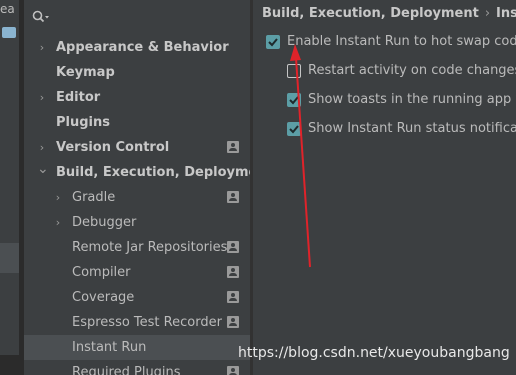 This screenshot has width=516, height=375. What do you see at coordinates (374, 353) in the screenshot?
I see `watermark-text: https://blog.csdn.net/xueyoubangbang` at bounding box center [374, 353].